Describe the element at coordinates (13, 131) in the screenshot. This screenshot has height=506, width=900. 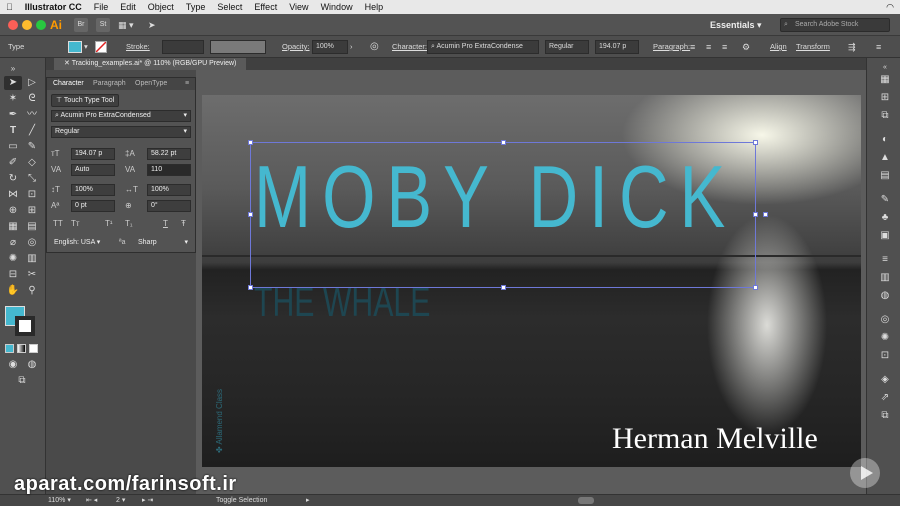
I see `type-tool-icon: T` at that location.